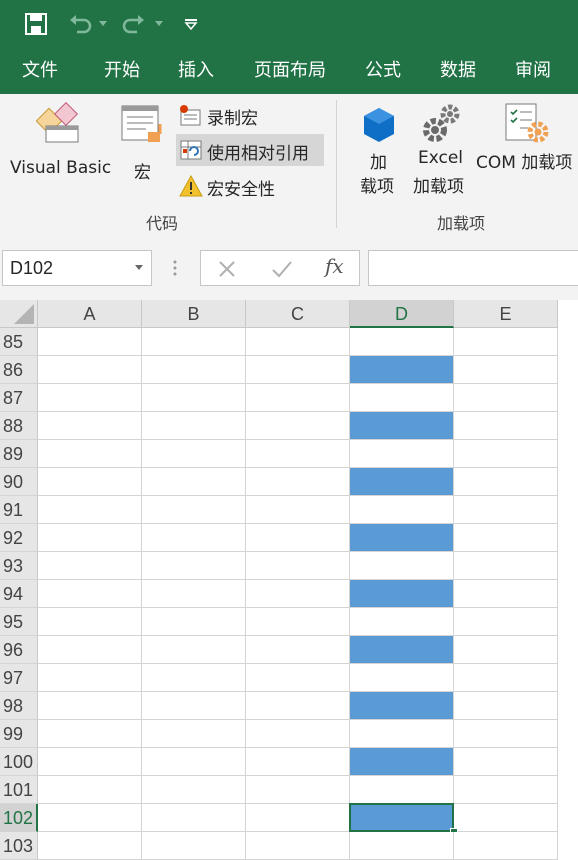  What do you see at coordinates (441, 152) in the screenshot?
I see `excel-addins-button: Excel 加载项` at bounding box center [441, 152].